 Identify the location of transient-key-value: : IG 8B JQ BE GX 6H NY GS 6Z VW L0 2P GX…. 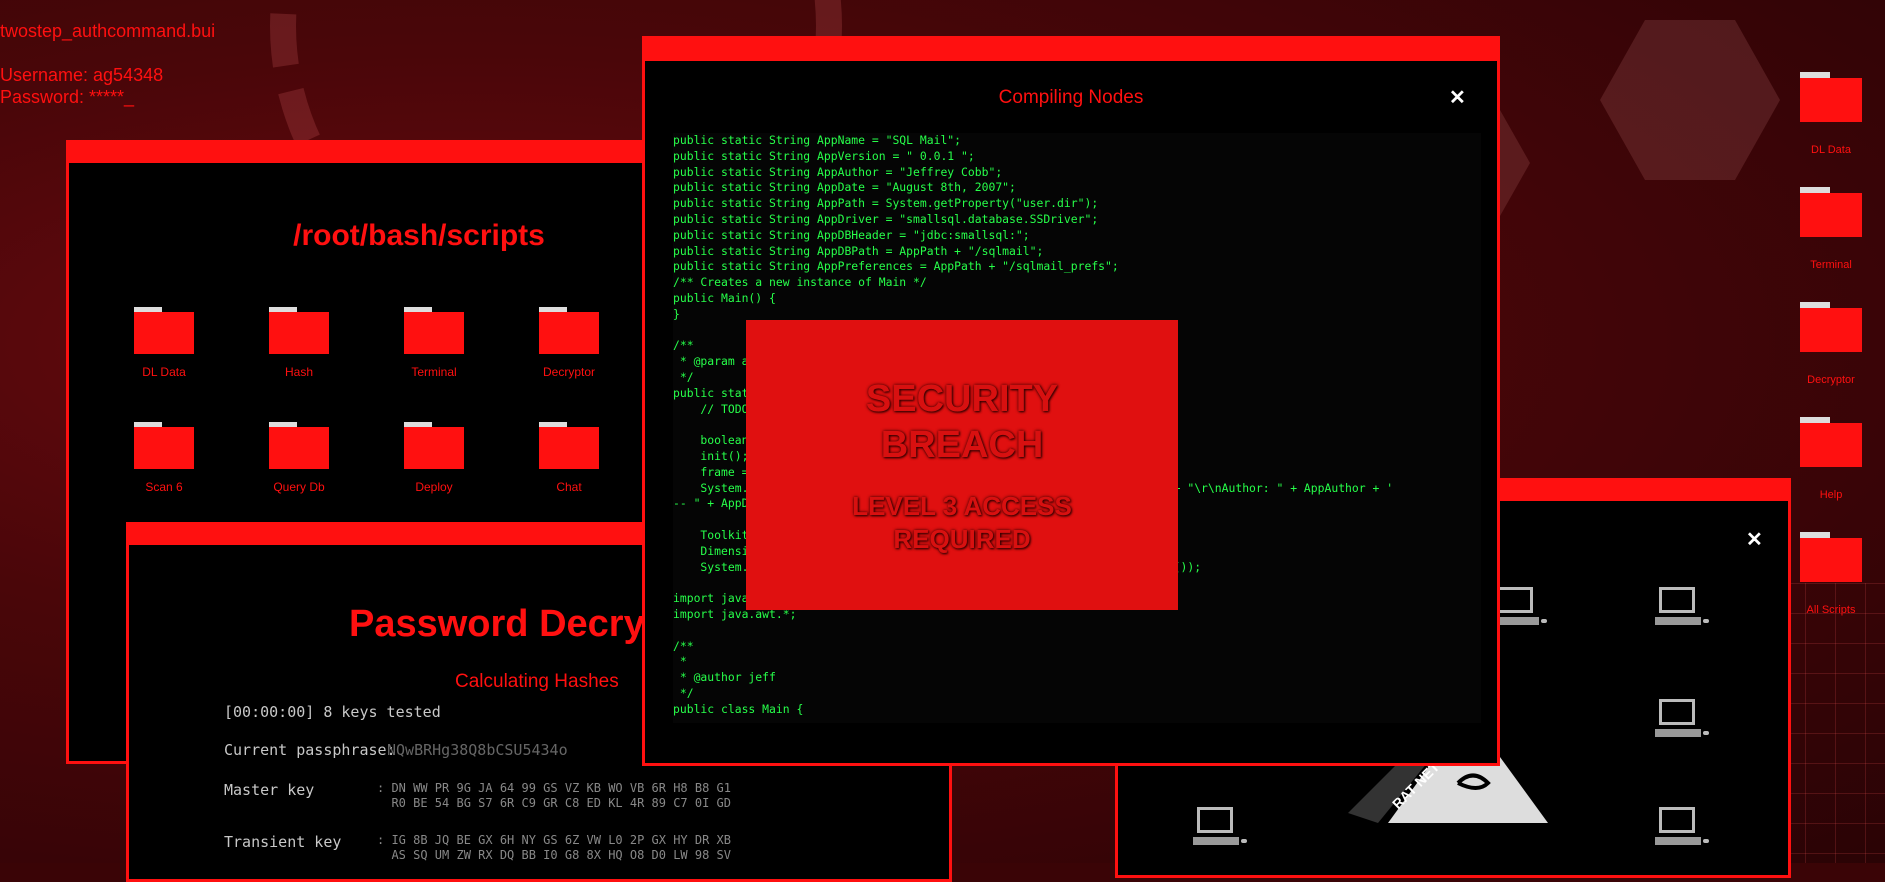
(554, 848).